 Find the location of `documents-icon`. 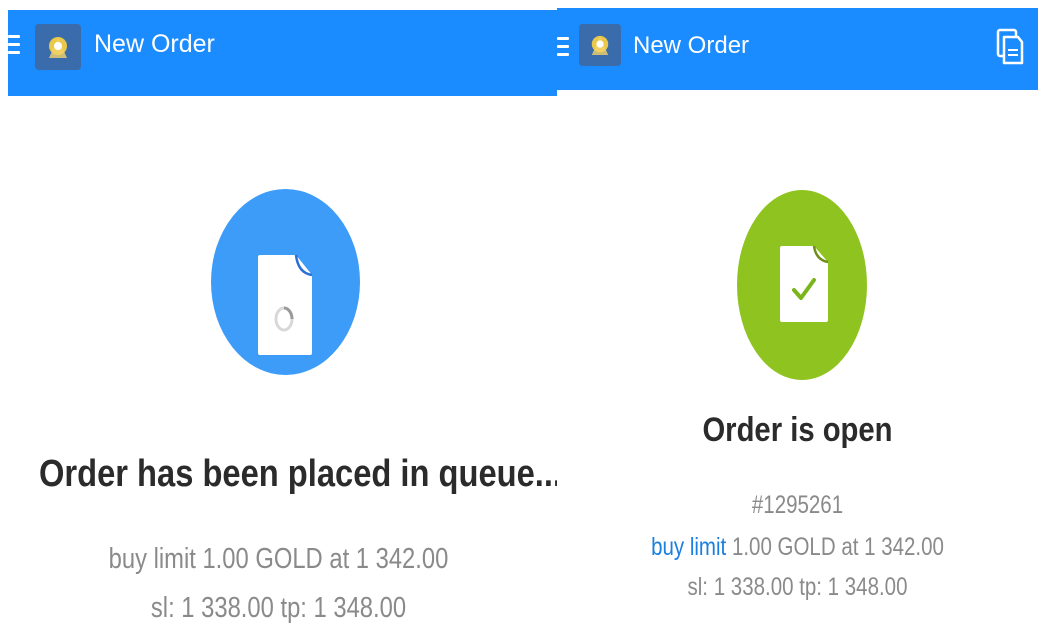

documents-icon is located at coordinates (1010, 47).